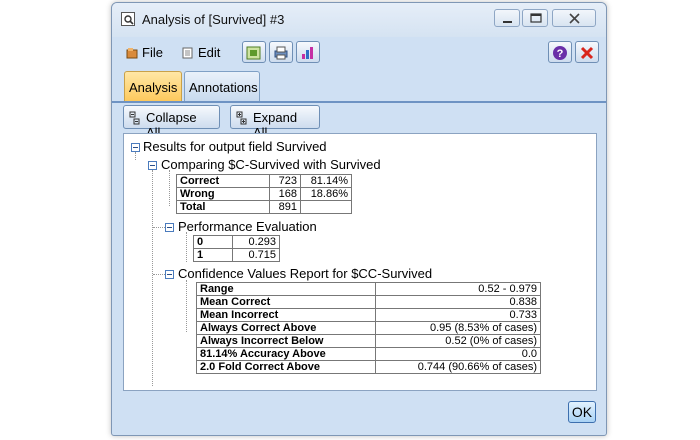 The width and height of the screenshot is (700, 440). Describe the element at coordinates (285, 181) in the screenshot. I see `row-count: 723` at that location.